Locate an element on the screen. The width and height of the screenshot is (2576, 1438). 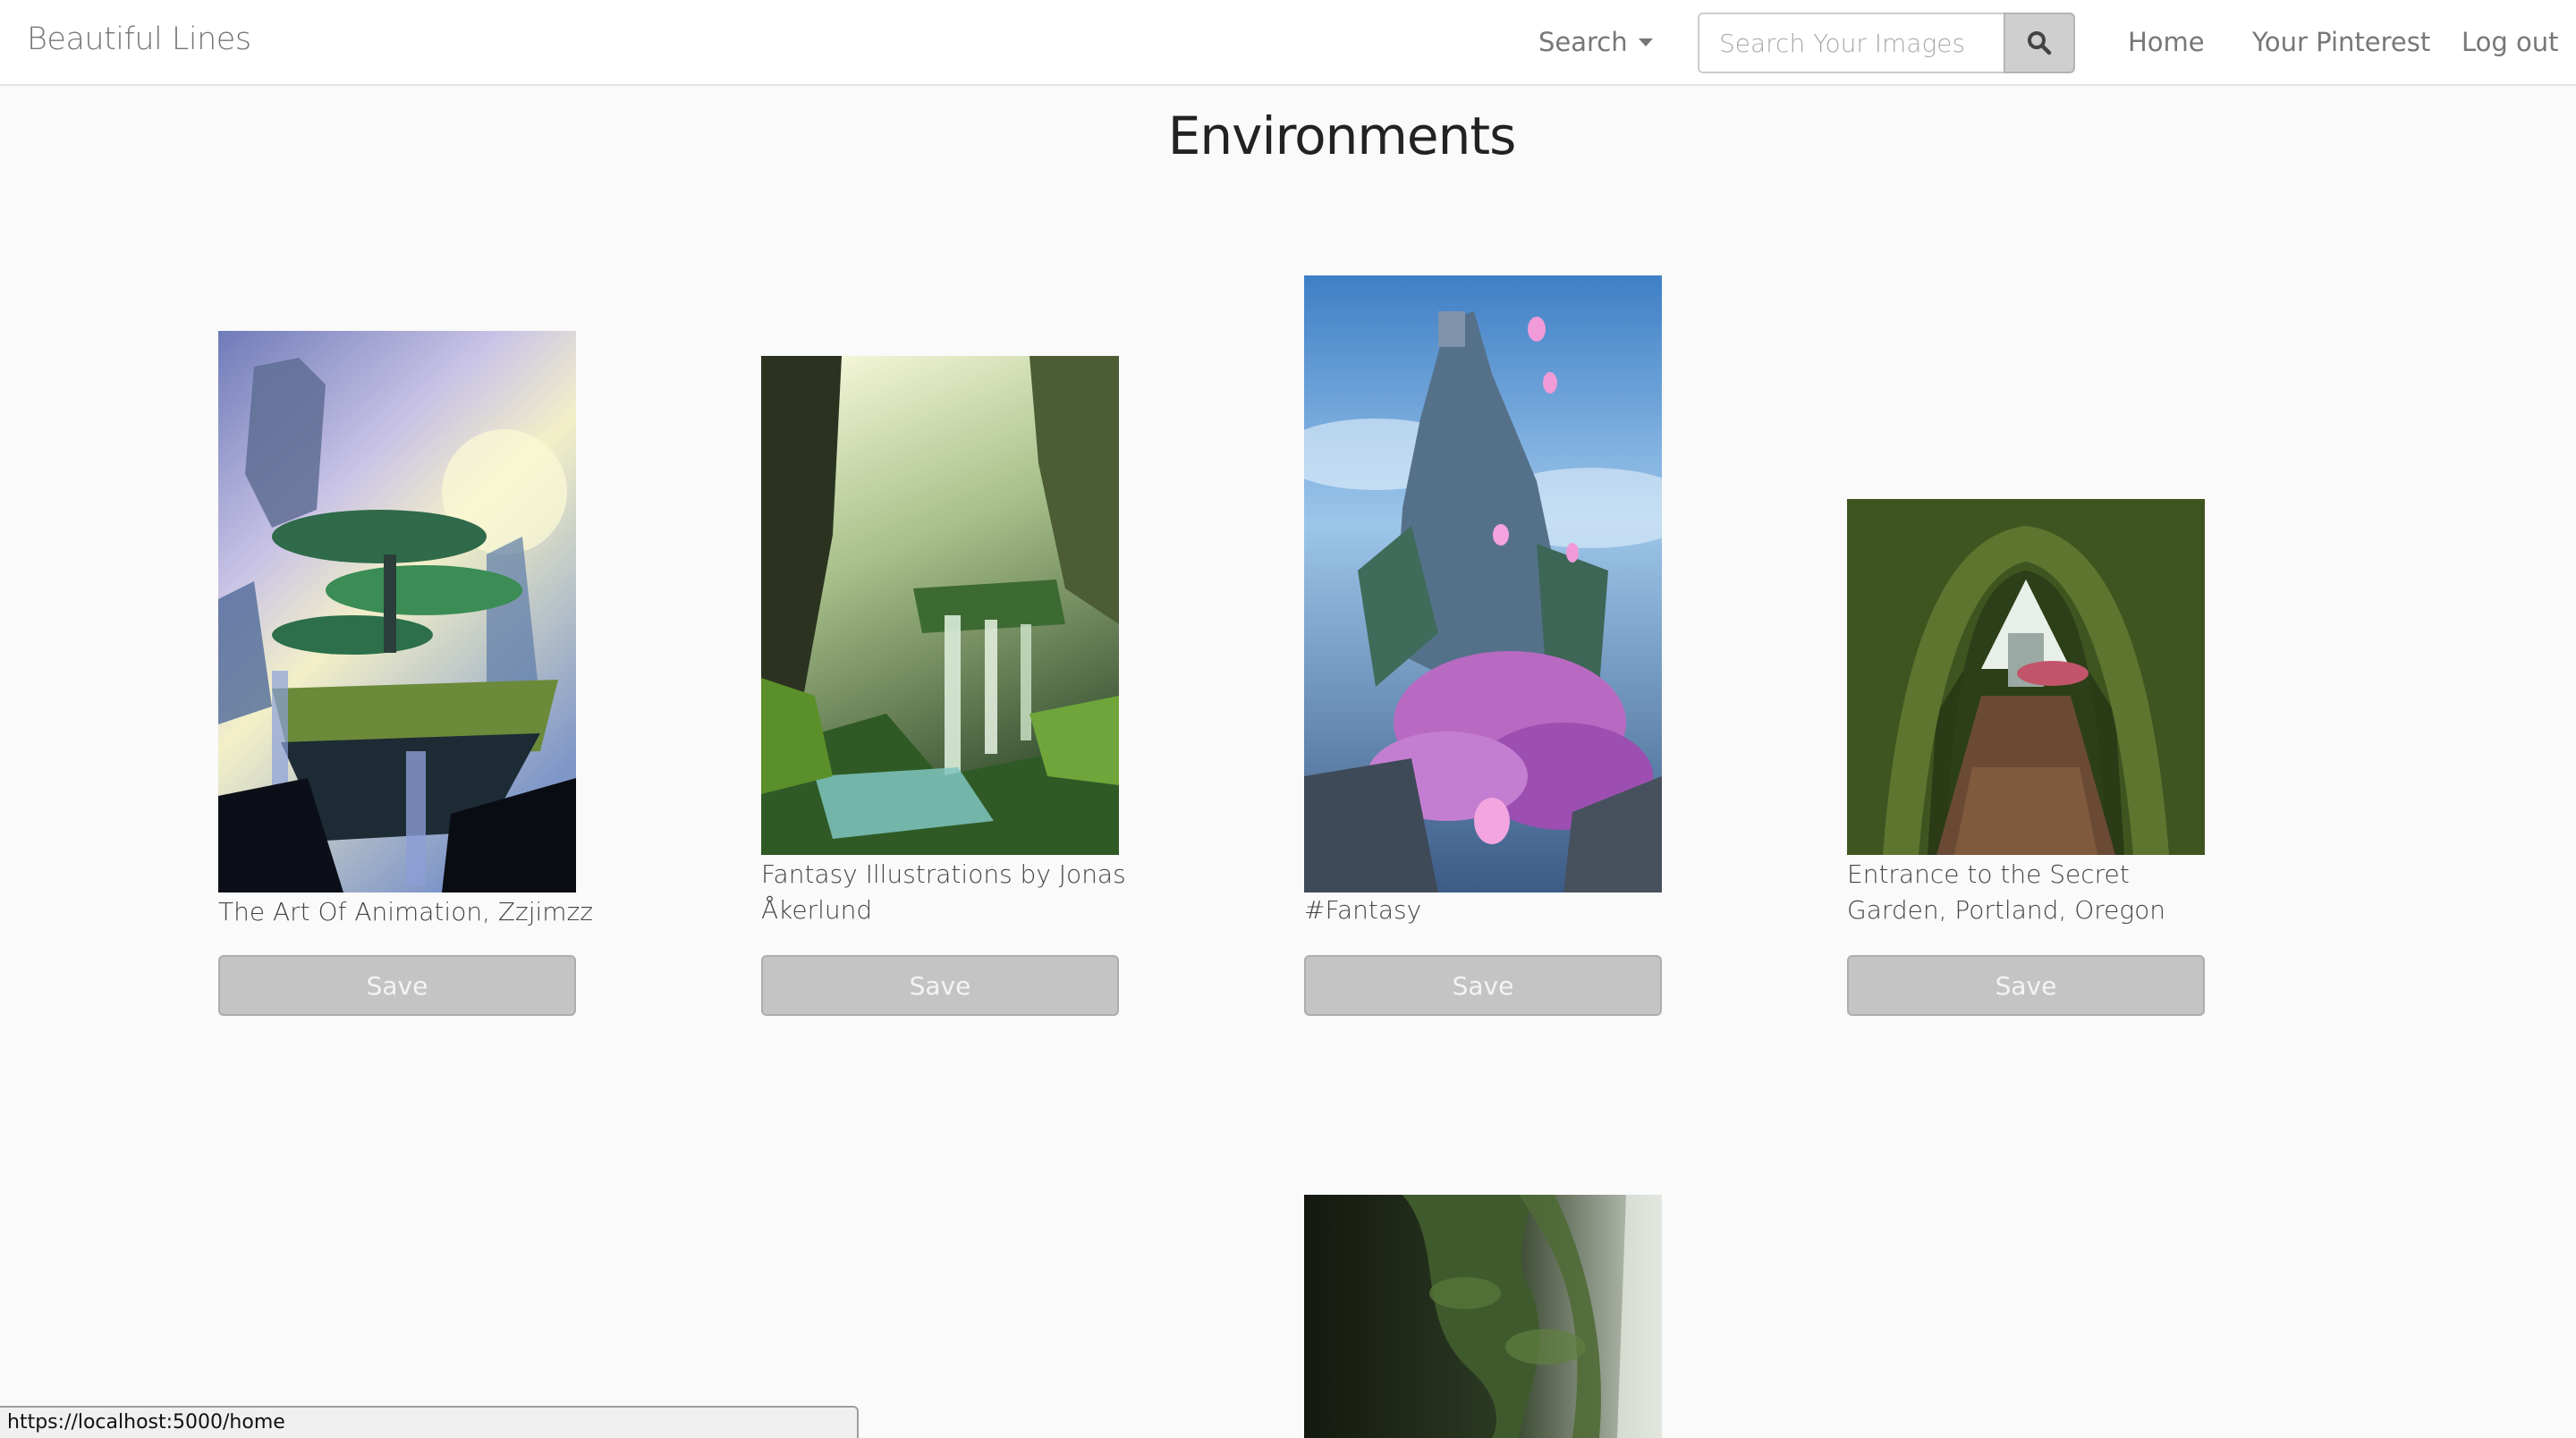
card-caption: The Art Of Animation, Zzjimzz is located at coordinates (405, 911).